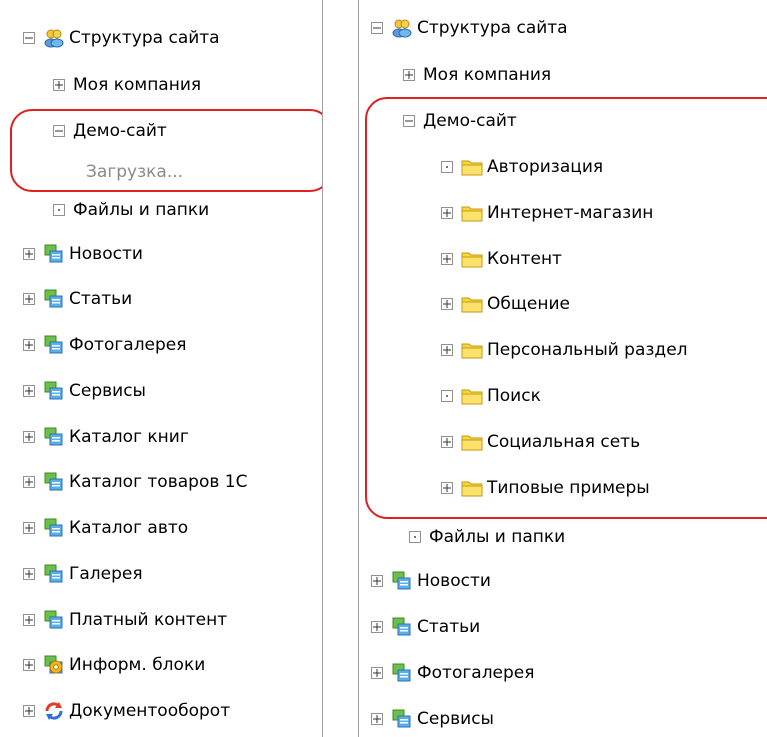 This screenshot has height=737, width=767. Describe the element at coordinates (126, 711) in the screenshot. I see `tree-node-section: Документооборот` at that location.